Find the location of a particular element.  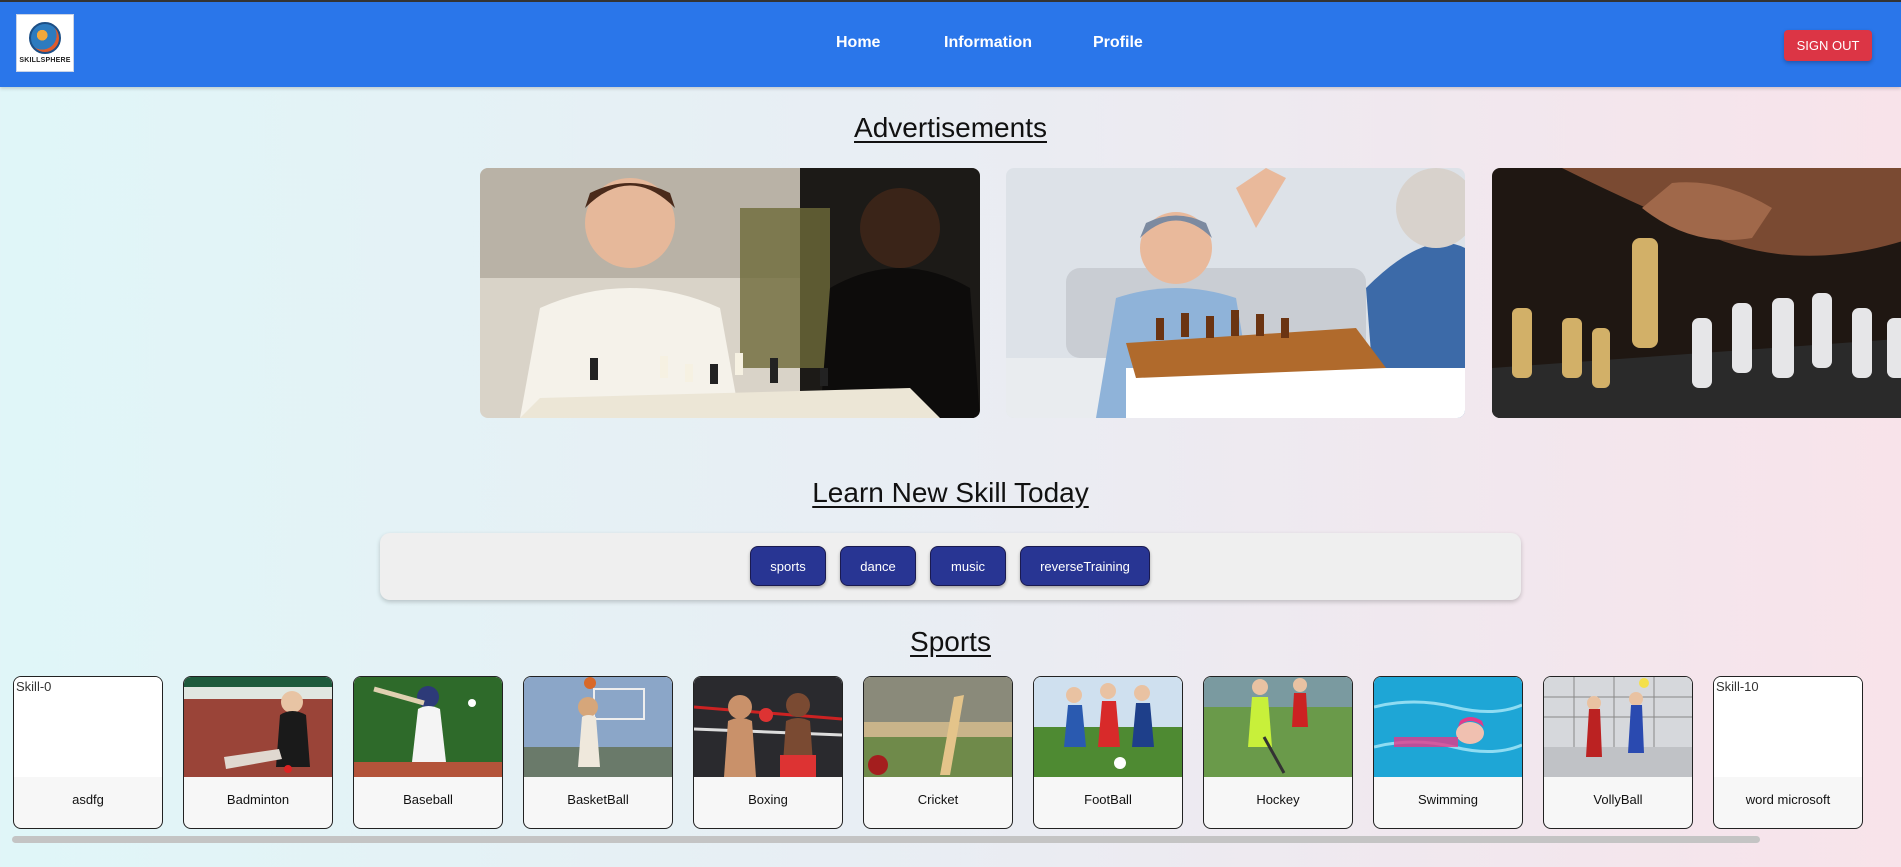

sports-row-scrollbar is located at coordinates (952, 840).